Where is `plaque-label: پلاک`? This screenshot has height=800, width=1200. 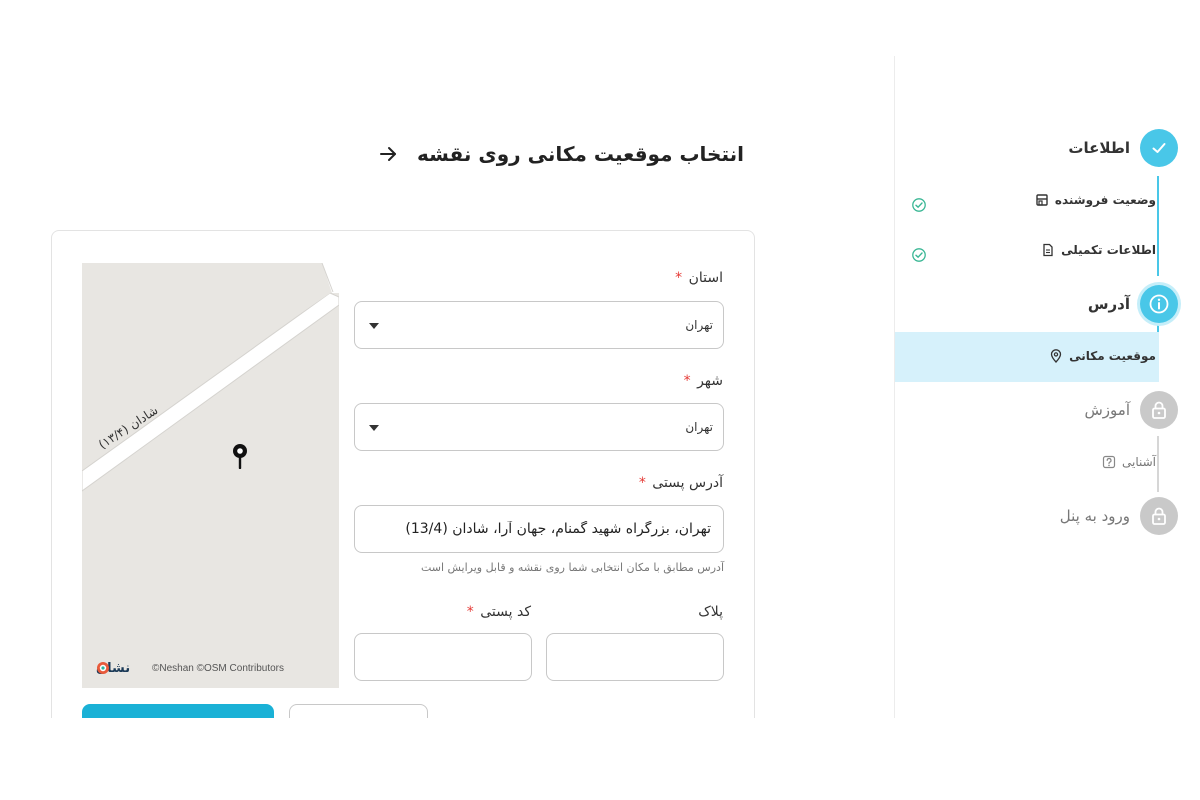 plaque-label: پلاک is located at coordinates (710, 612).